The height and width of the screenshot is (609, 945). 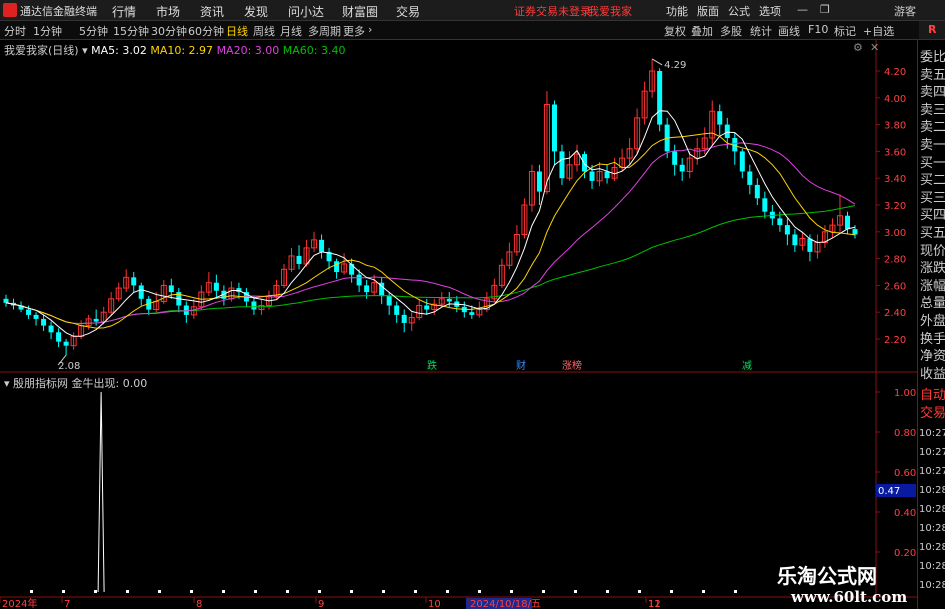 What do you see at coordinates (895, 260) in the screenshot?
I see `price-tick-label: 2.80` at bounding box center [895, 260].